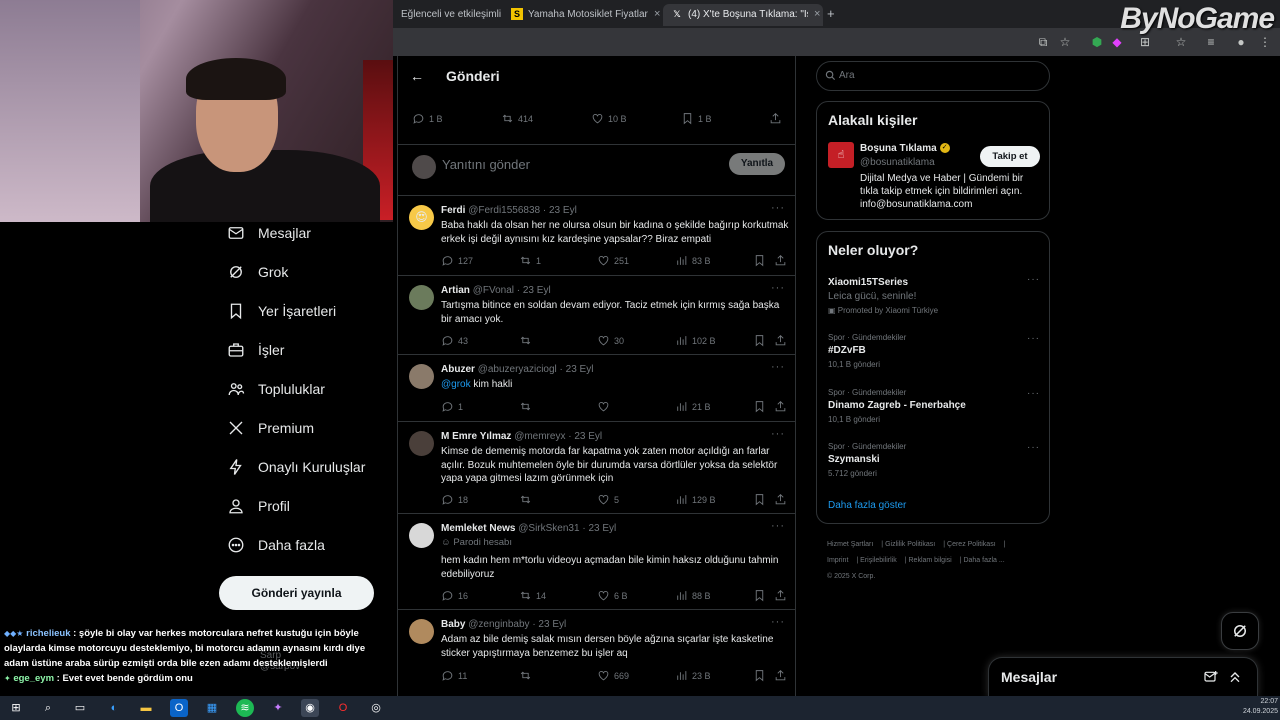 This screenshot has width=1280, height=720. What do you see at coordinates (1010, 156) in the screenshot?
I see `follow-button: Takip et` at bounding box center [1010, 156].